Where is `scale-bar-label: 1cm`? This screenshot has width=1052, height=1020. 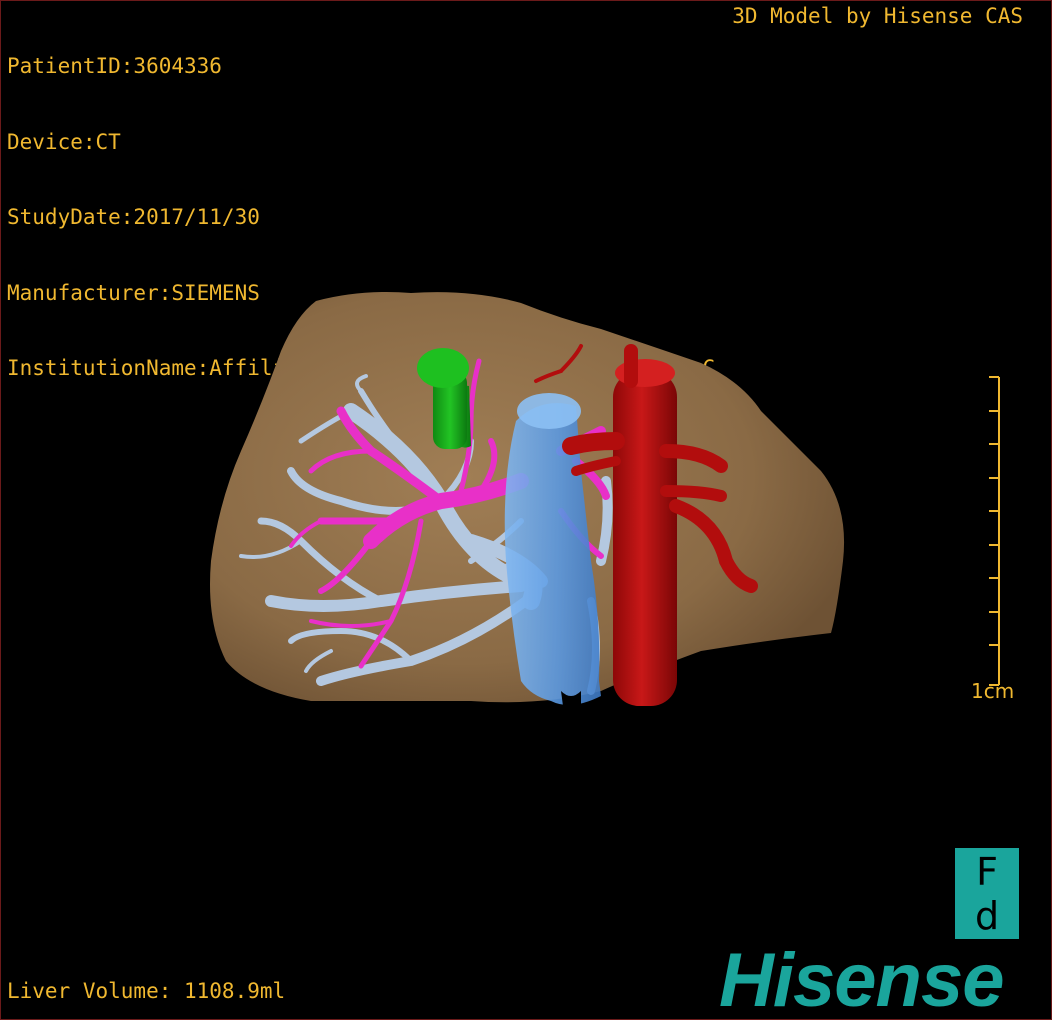
scale-bar-label: 1cm is located at coordinates (993, 691).